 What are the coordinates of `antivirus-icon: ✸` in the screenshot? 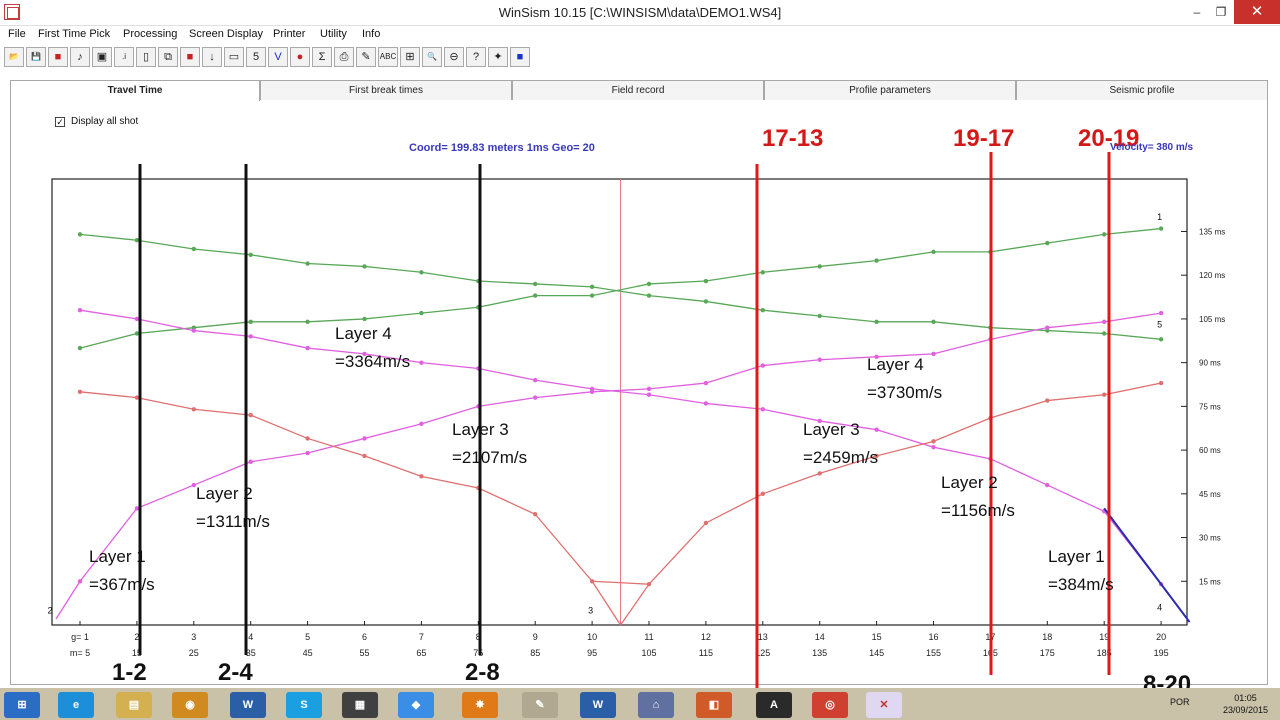 It's located at (480, 705).